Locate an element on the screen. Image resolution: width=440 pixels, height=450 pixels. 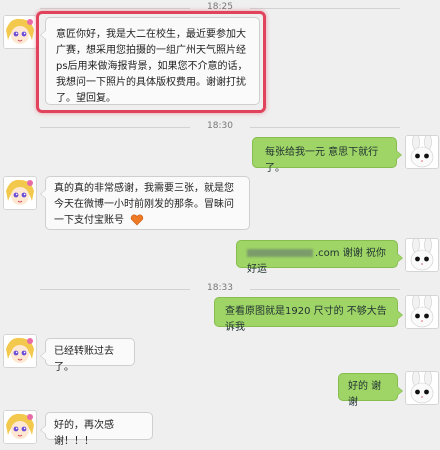
message-text: 好的，再次感谢！！！ is located at coordinates (84, 433).